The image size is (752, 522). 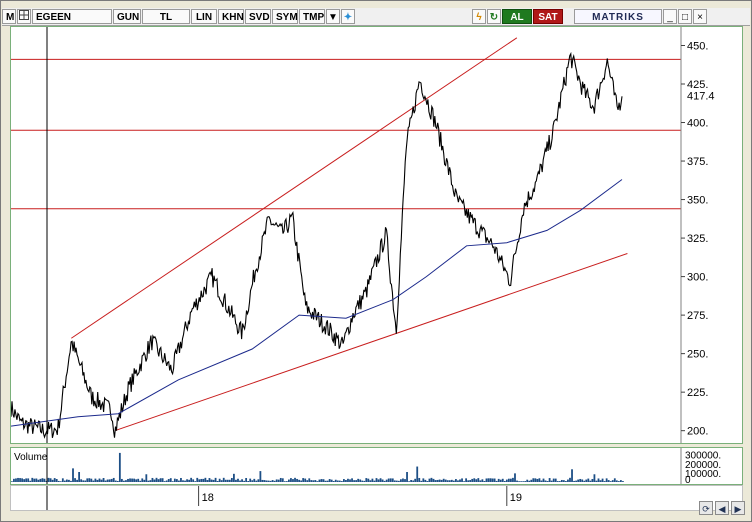 What do you see at coordinates (166, 16) in the screenshot?
I see `currency-button: TL` at bounding box center [166, 16].